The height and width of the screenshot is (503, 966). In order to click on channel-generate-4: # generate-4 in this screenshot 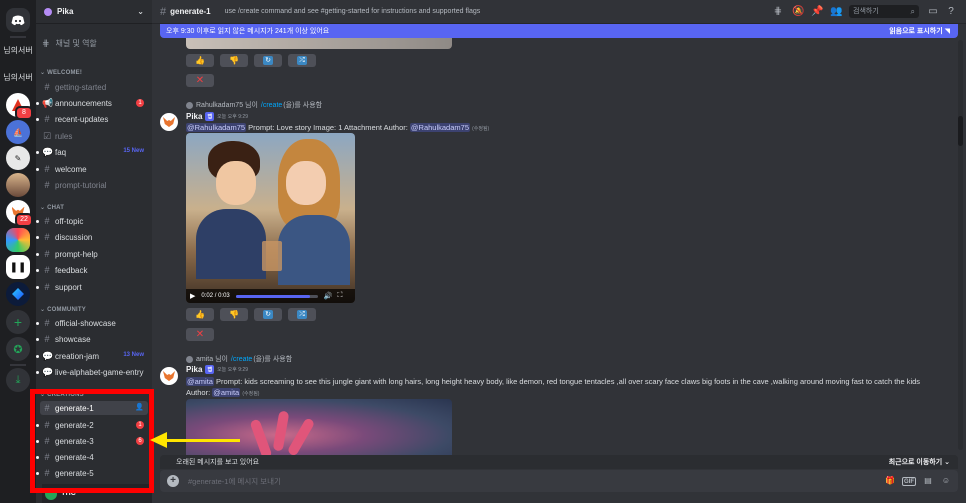, I will do `click(92, 457)`.